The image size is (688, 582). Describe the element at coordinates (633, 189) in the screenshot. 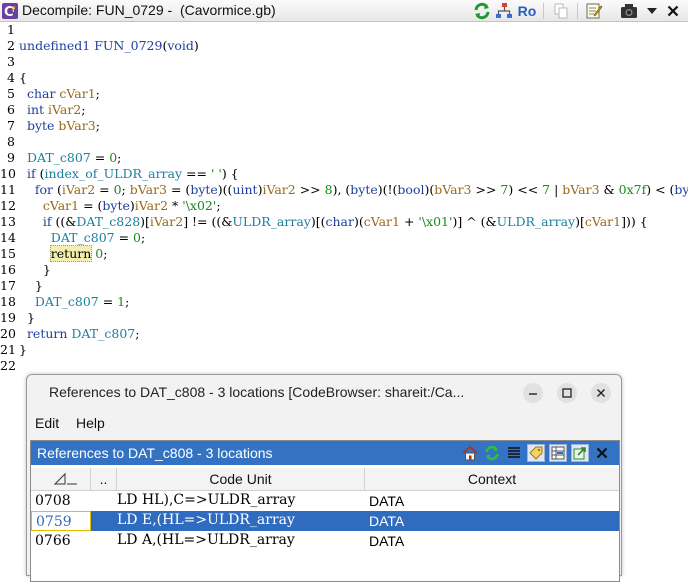

I see `code-token: 0x7f` at that location.